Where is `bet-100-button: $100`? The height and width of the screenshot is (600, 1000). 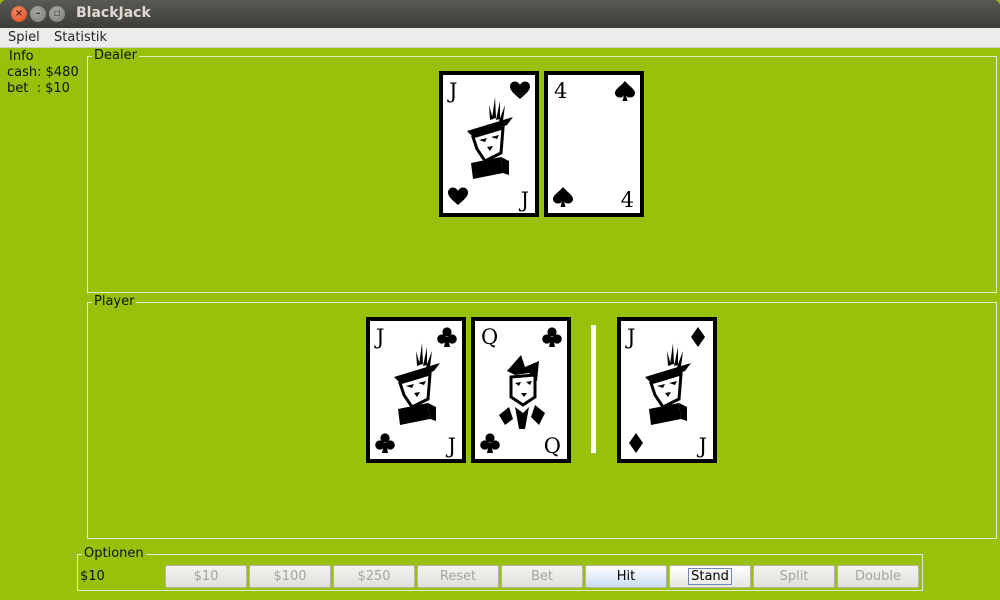
bet-100-button: $100 is located at coordinates (290, 576).